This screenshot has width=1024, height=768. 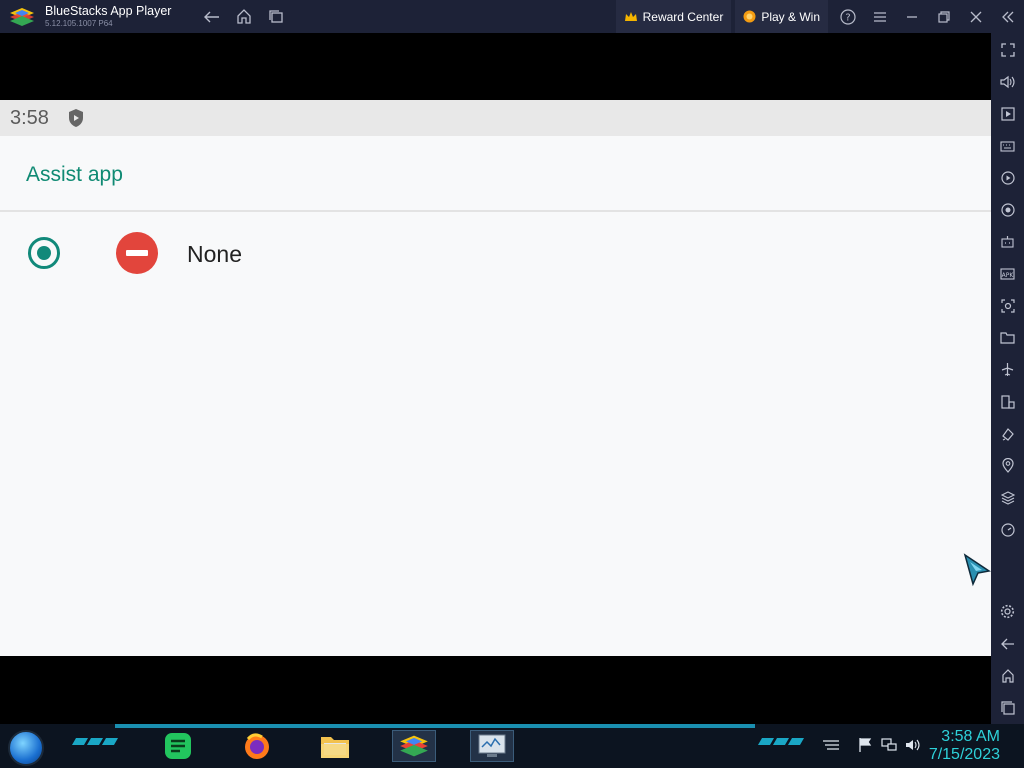 What do you see at coordinates (178, 746) in the screenshot?
I see `notes-app-icon` at bounding box center [178, 746].